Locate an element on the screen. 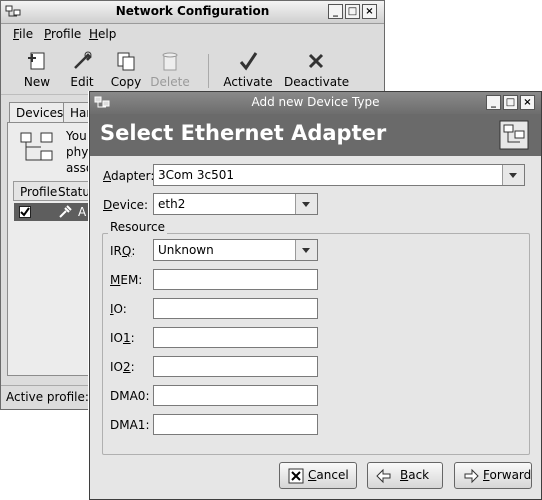 This screenshot has width=542, height=500. toolbar-separator is located at coordinates (208, 71).